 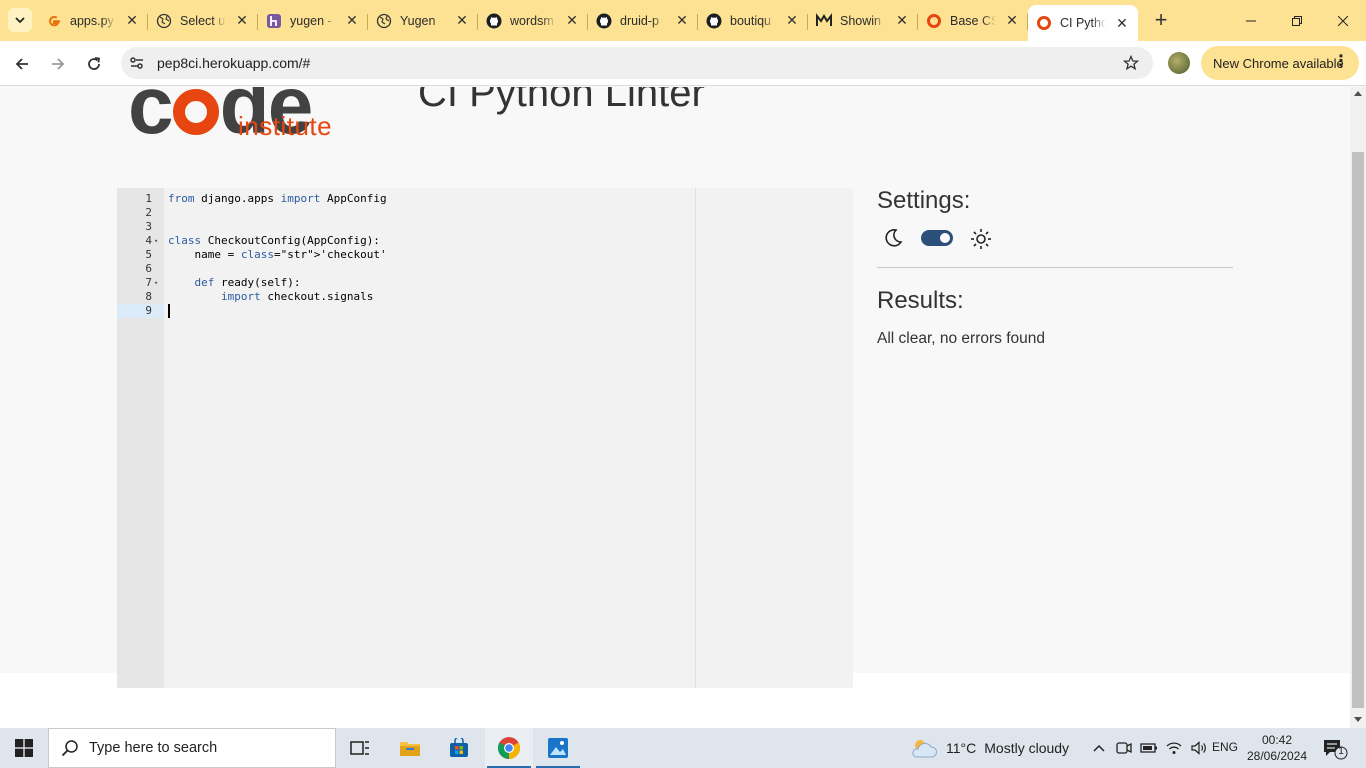 What do you see at coordinates (753, 21) in the screenshot?
I see `browser-tab: boutiqu ✕` at bounding box center [753, 21].